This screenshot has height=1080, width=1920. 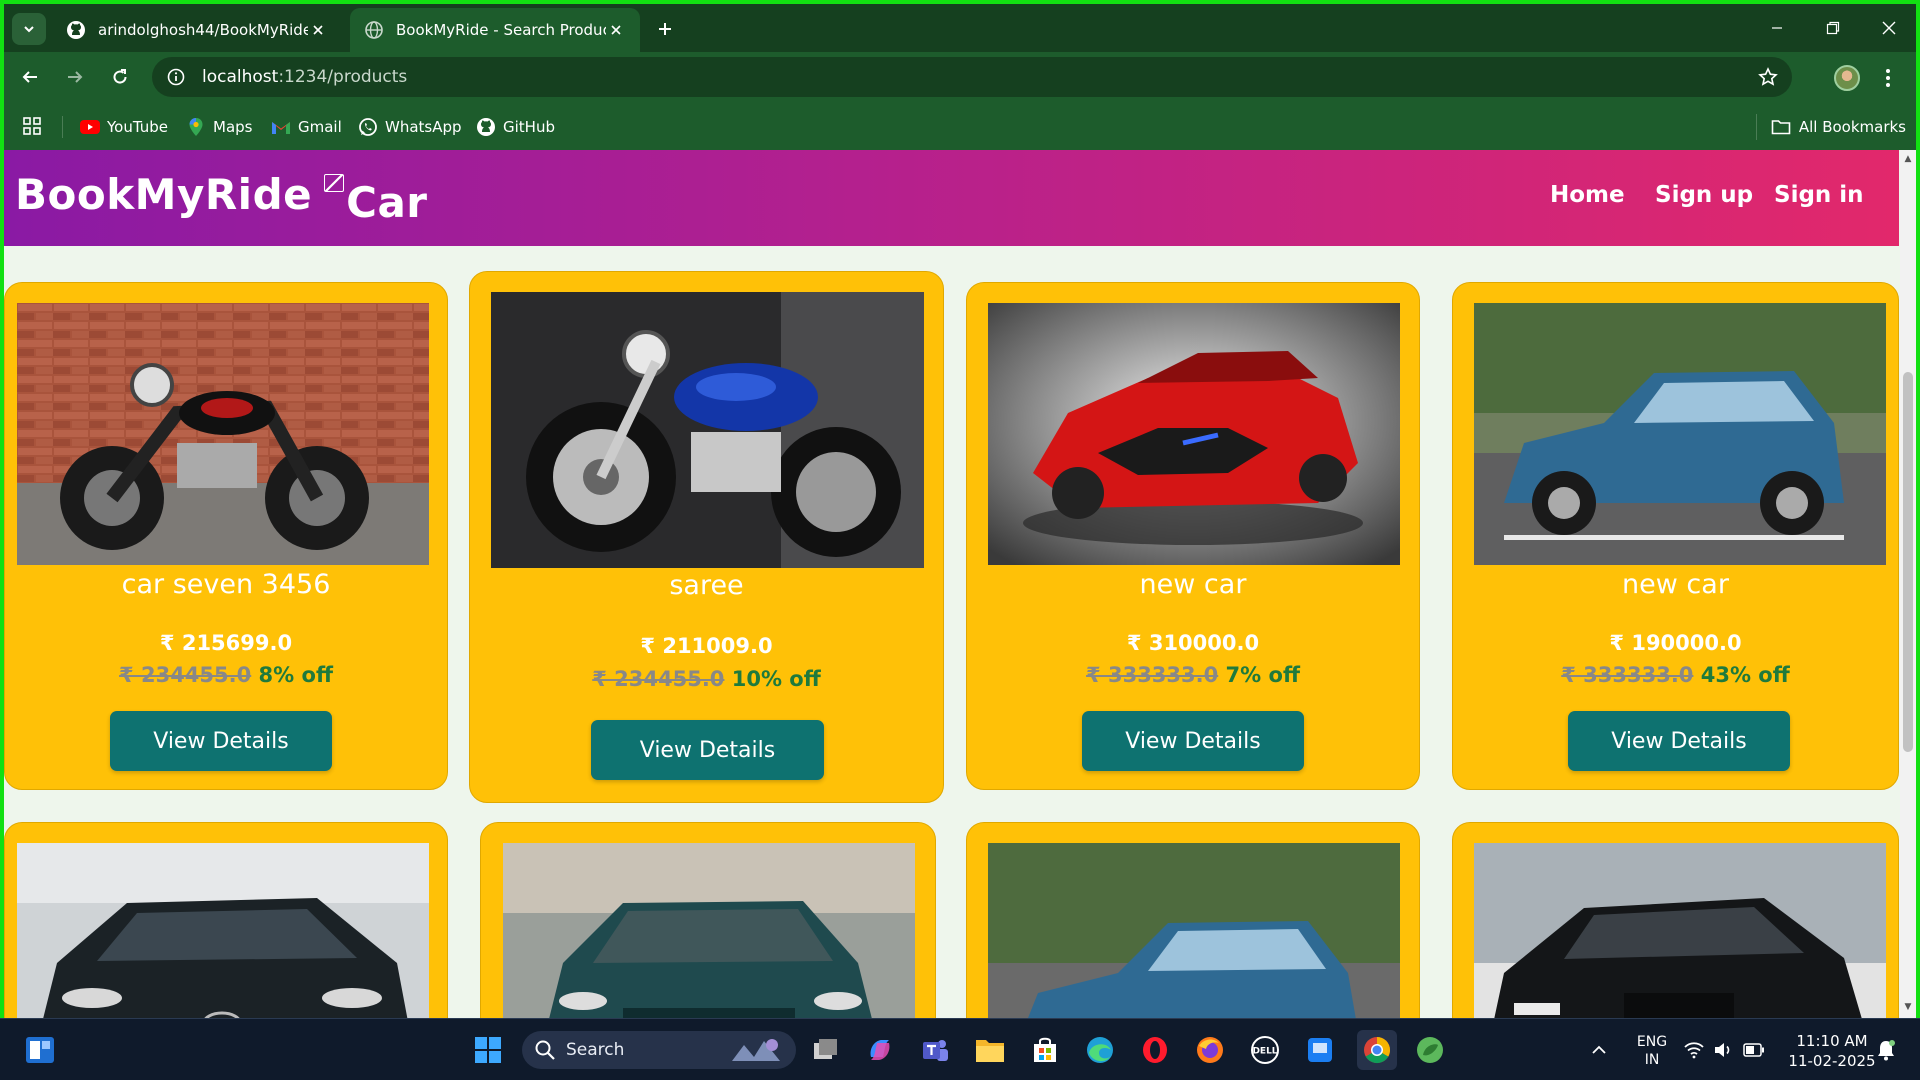 What do you see at coordinates (1832, 1041) in the screenshot?
I see `clock-time: 11:10 AM` at bounding box center [1832, 1041].